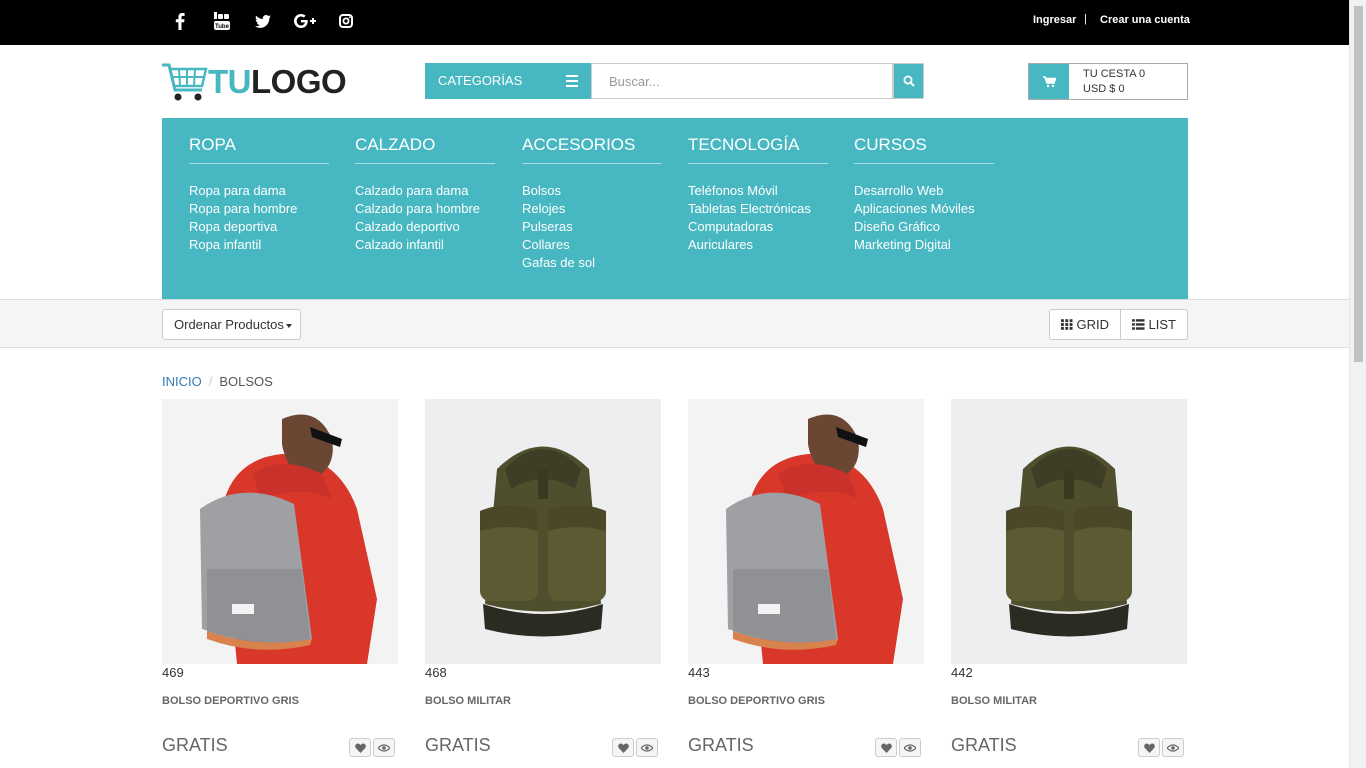 The width and height of the screenshot is (1366, 768). I want to click on list-view-button: LIST, so click(1154, 324).